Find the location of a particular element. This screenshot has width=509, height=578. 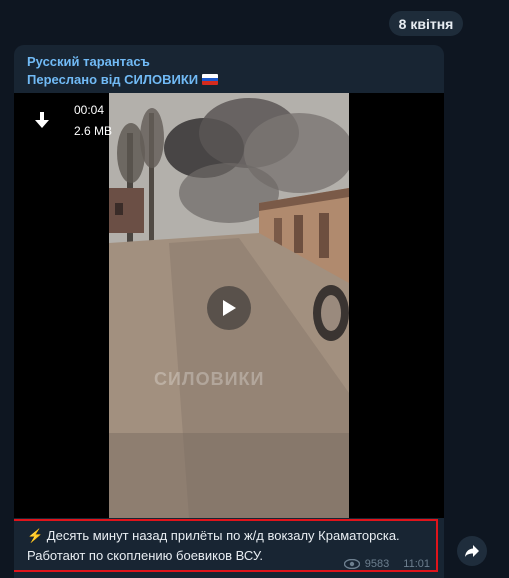

video-duration: 00:04 is located at coordinates (89, 110).